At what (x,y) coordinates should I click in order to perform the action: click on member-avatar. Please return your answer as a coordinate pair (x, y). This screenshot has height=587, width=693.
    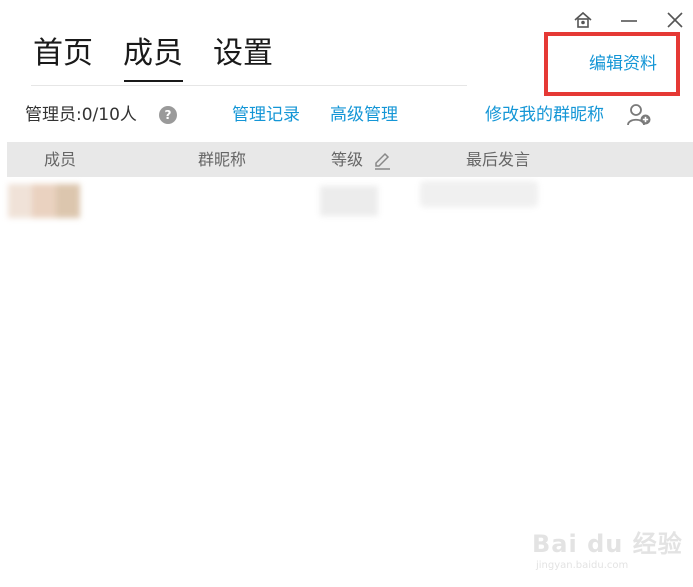
    Looking at the image, I should click on (44, 201).